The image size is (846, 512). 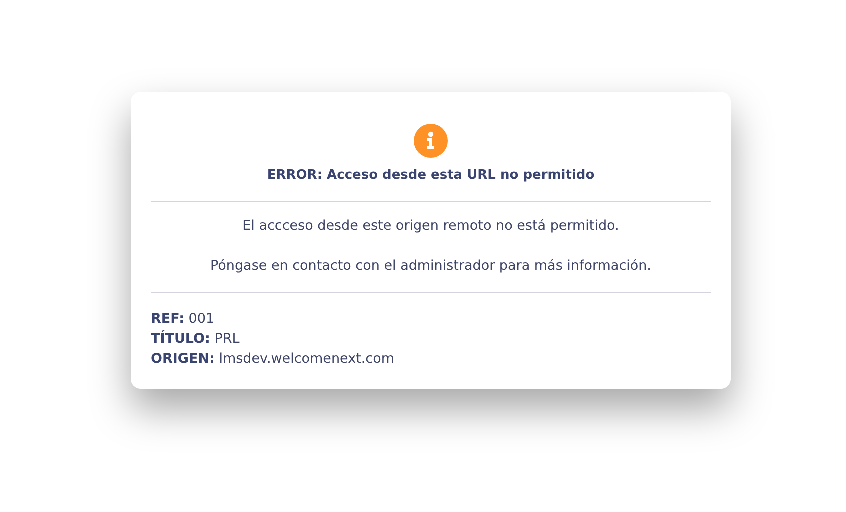 I want to click on error-title: ERROR: Acceso desde esta URL no permitido, so click(x=431, y=175).